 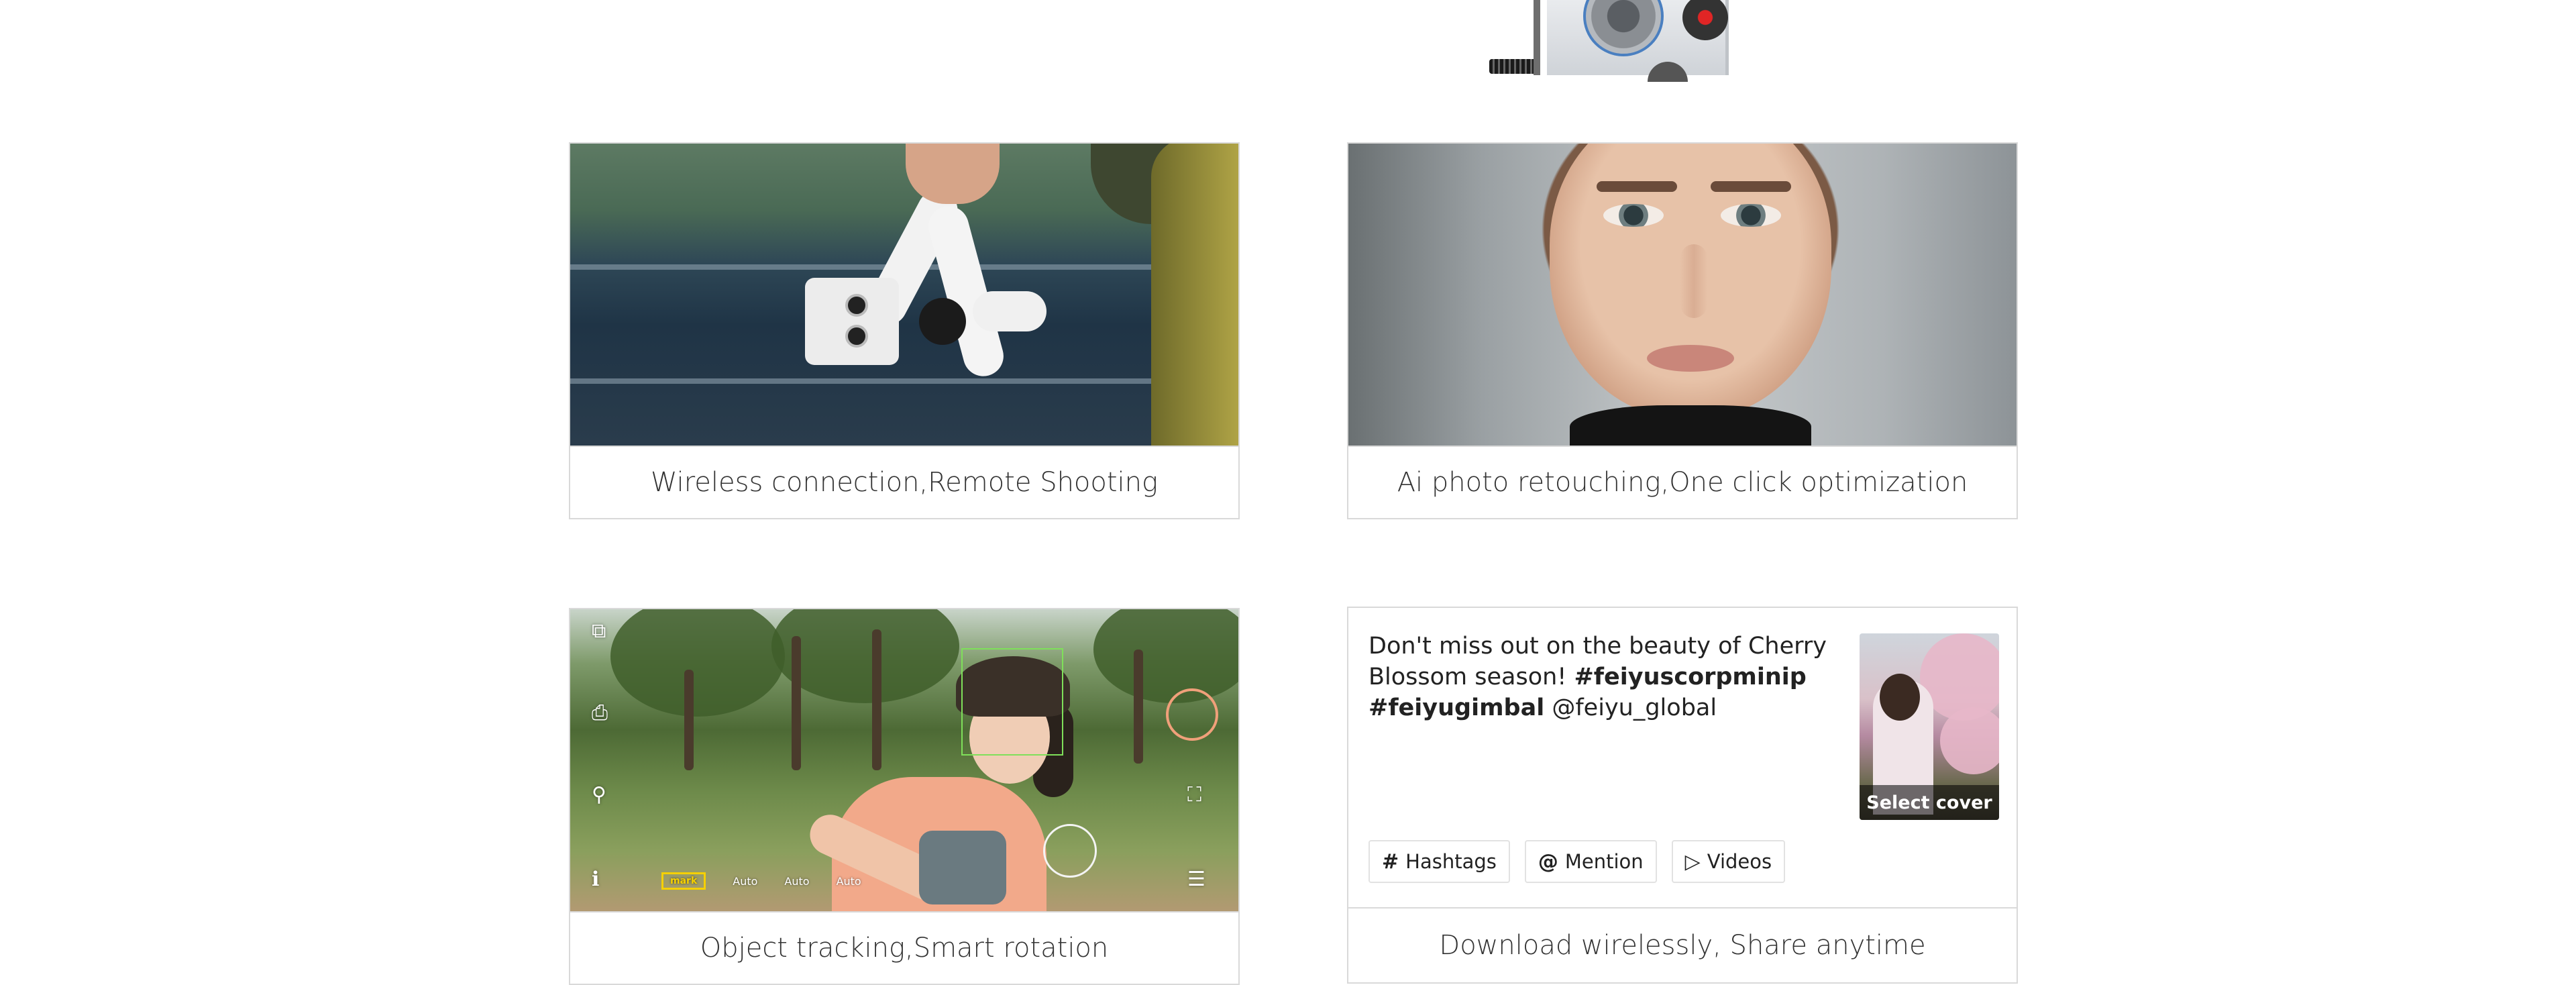 What do you see at coordinates (796, 881) in the screenshot?
I see `shutter-setting: Auto` at bounding box center [796, 881].